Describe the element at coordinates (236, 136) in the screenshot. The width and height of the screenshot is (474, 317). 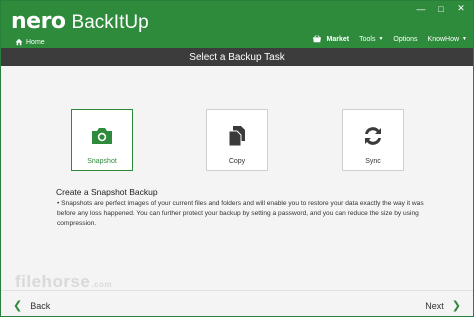
I see `copy-icon` at that location.